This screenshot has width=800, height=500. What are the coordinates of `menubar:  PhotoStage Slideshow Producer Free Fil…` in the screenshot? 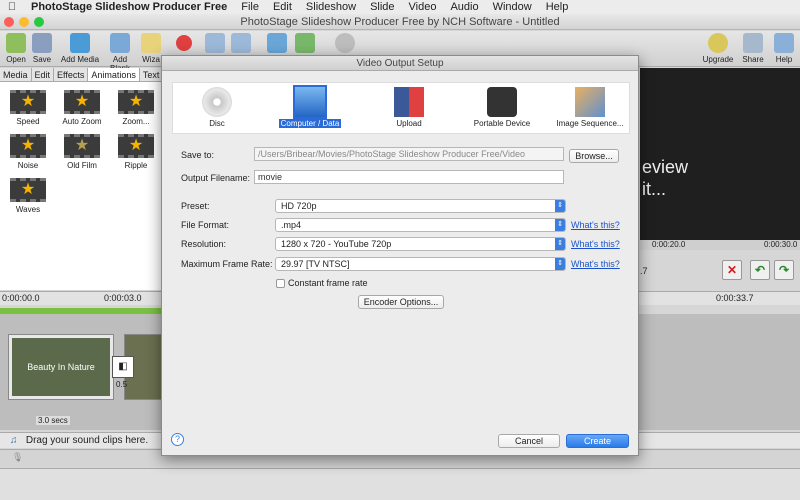 It's located at (400, 7).